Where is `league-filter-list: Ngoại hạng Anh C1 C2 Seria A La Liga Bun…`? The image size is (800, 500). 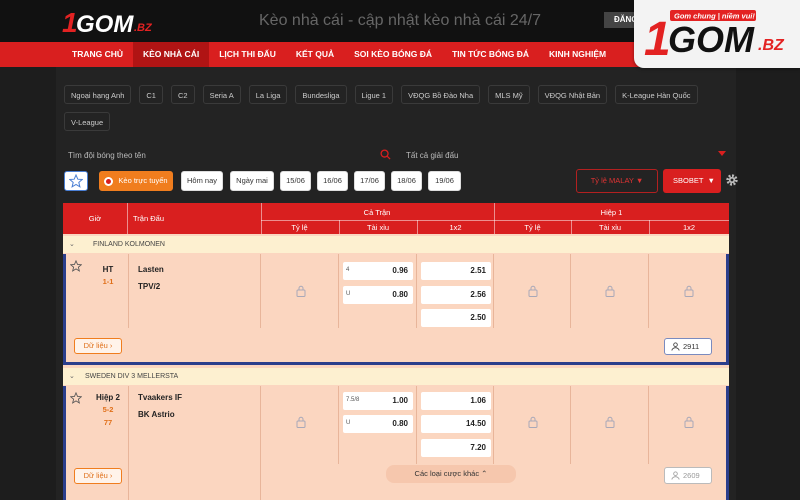 league-filter-list: Ngoại hạng Anh C1 C2 Seria A La Liga Bun… is located at coordinates (394, 108).